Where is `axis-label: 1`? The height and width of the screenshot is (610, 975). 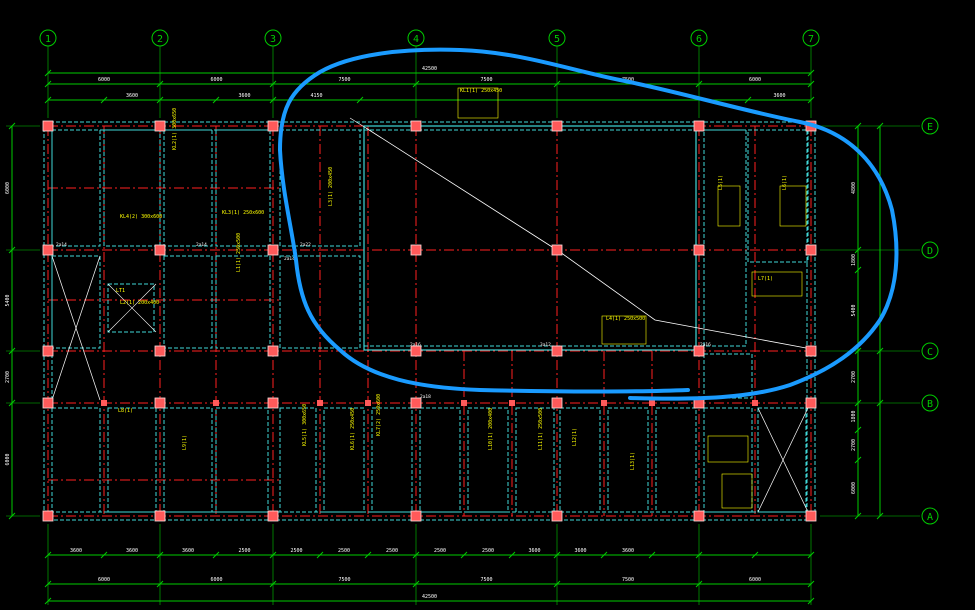
axis-label: 1 is located at coordinates (48, 39).